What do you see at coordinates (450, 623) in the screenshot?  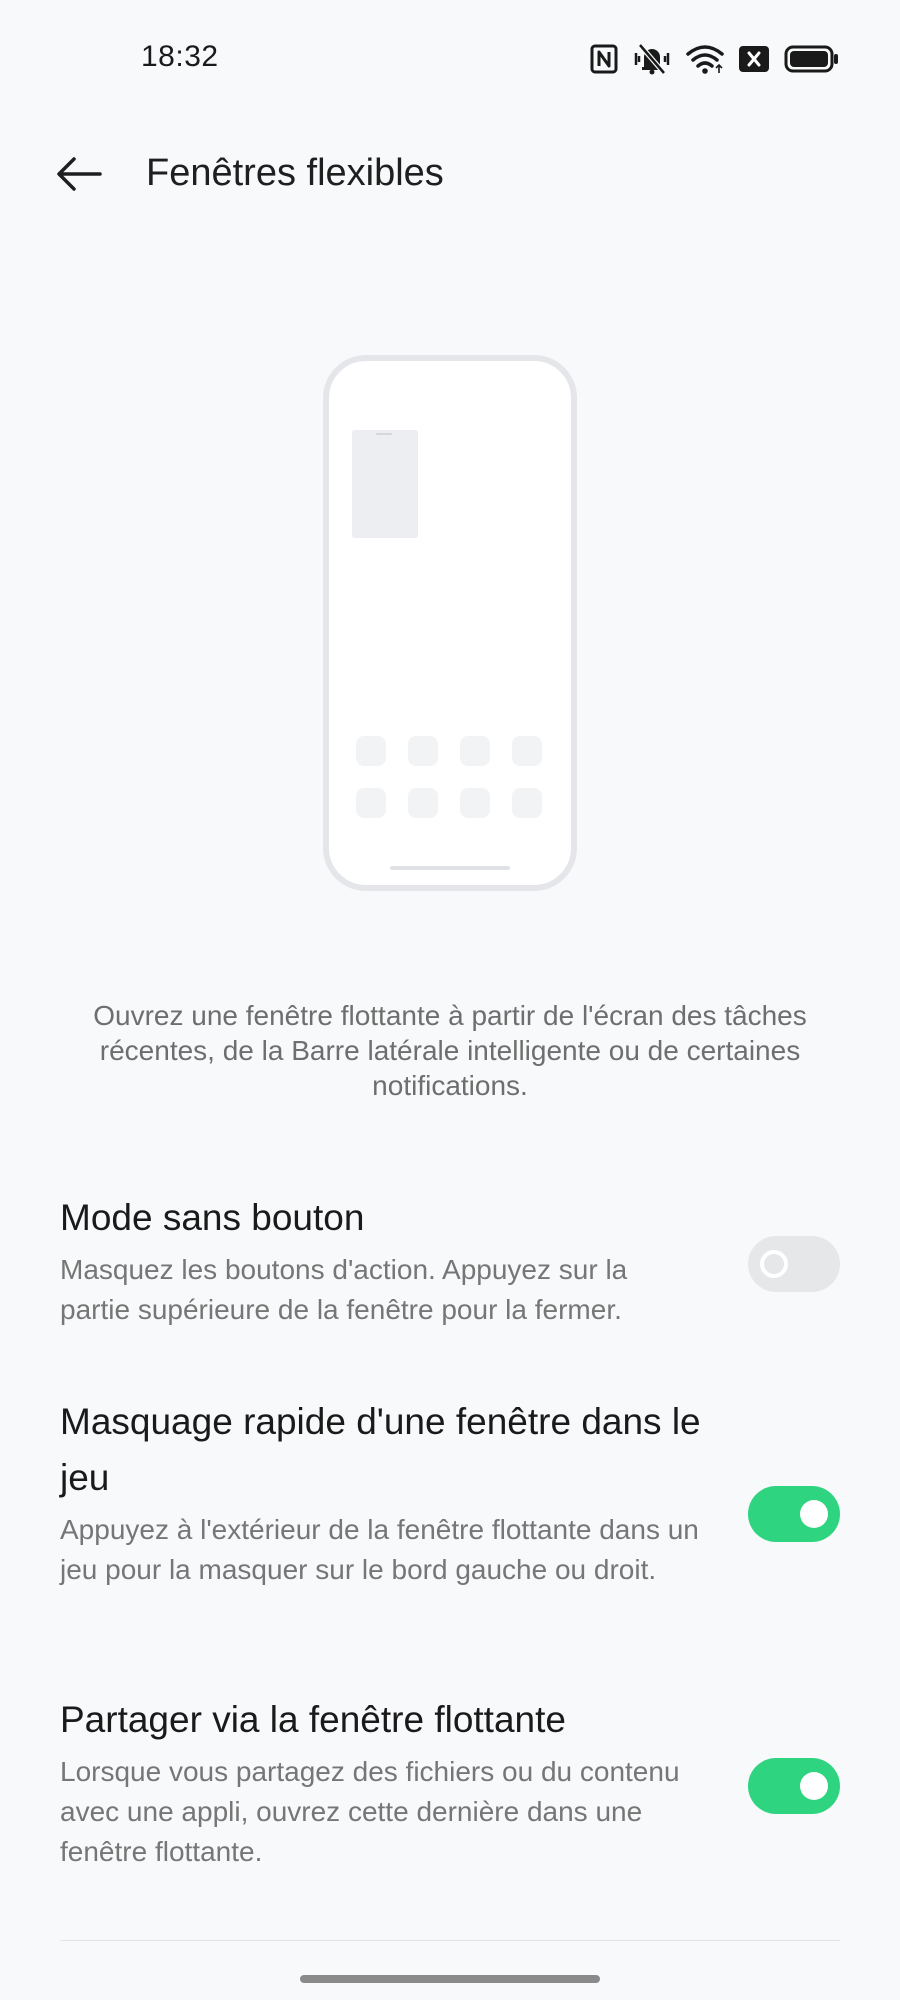 I see `phone-illustration` at bounding box center [450, 623].